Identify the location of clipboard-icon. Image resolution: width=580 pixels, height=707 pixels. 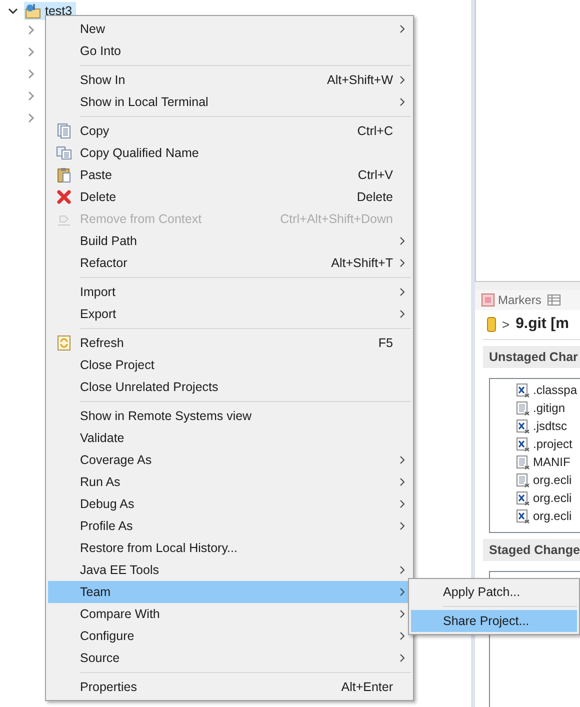
(64, 175).